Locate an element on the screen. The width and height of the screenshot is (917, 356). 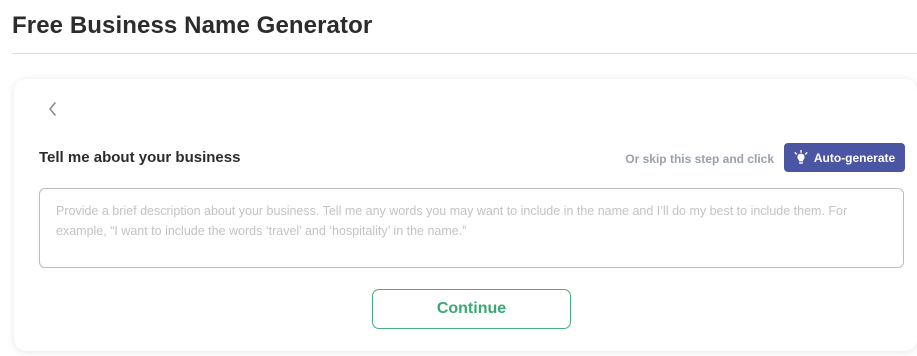
auto-generate-button: Auto-generate is located at coordinates (844, 157).